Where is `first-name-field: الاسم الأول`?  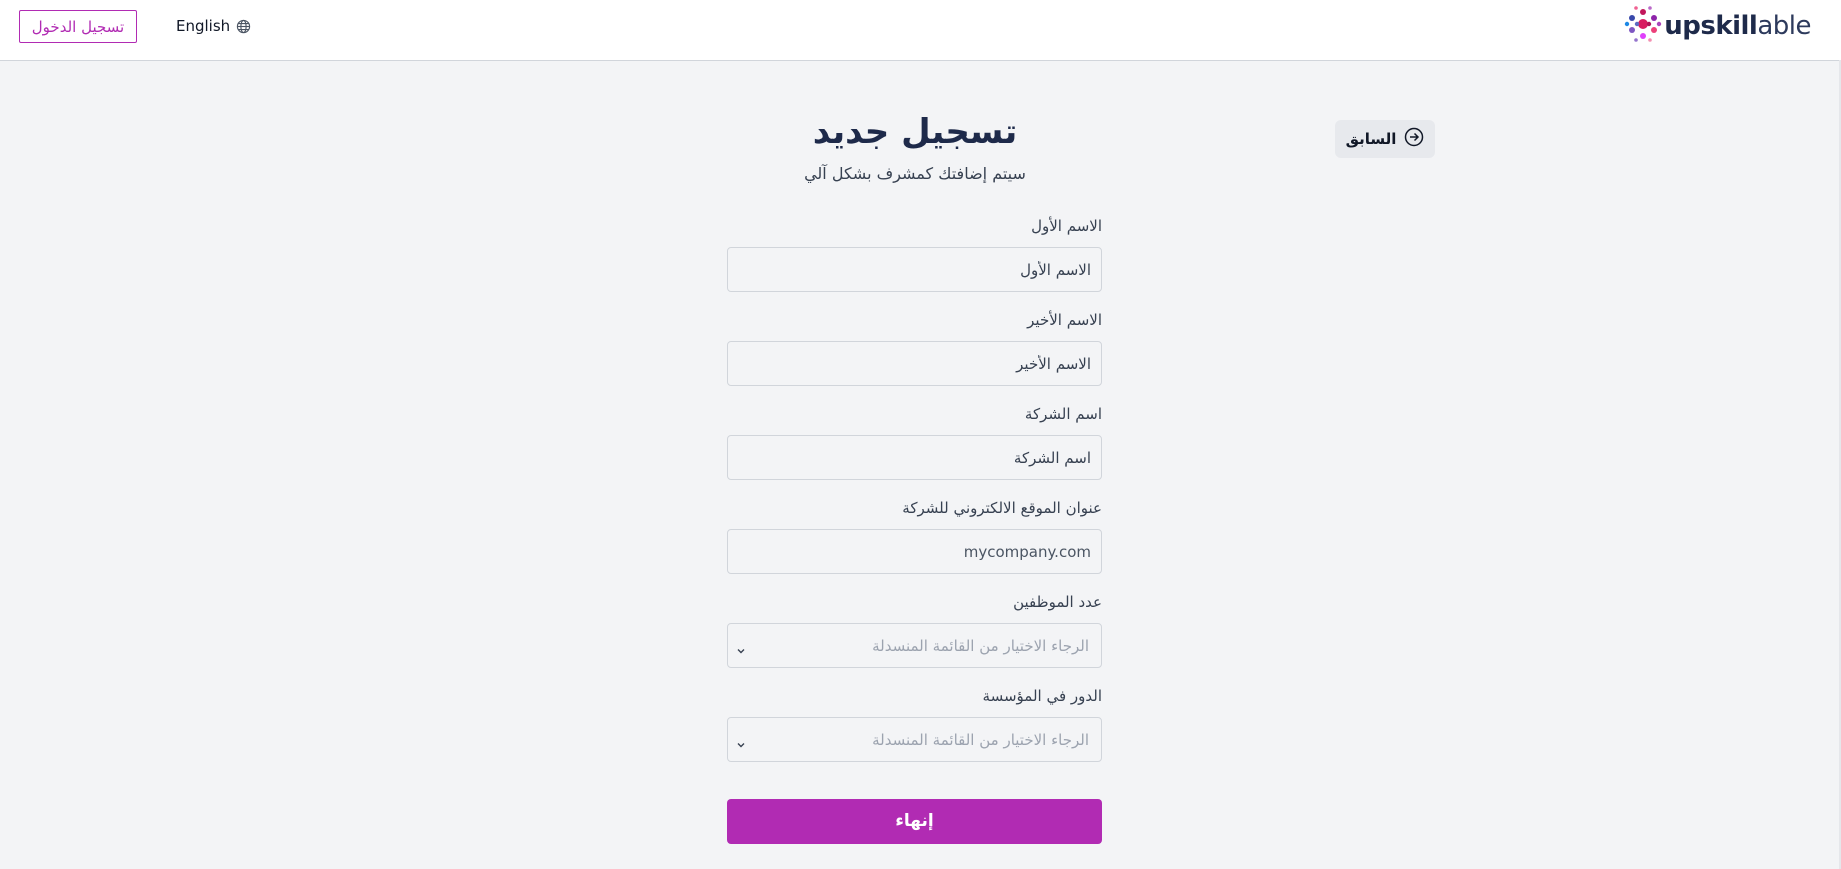
first-name-field: الاسم الأول is located at coordinates (914, 262).